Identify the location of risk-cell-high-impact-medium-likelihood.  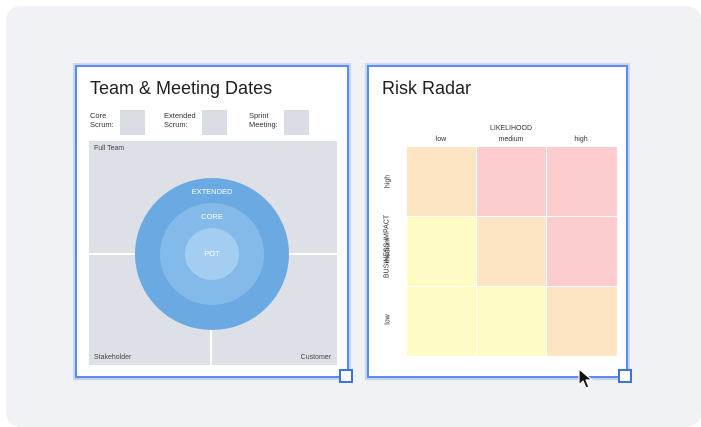
(511, 181).